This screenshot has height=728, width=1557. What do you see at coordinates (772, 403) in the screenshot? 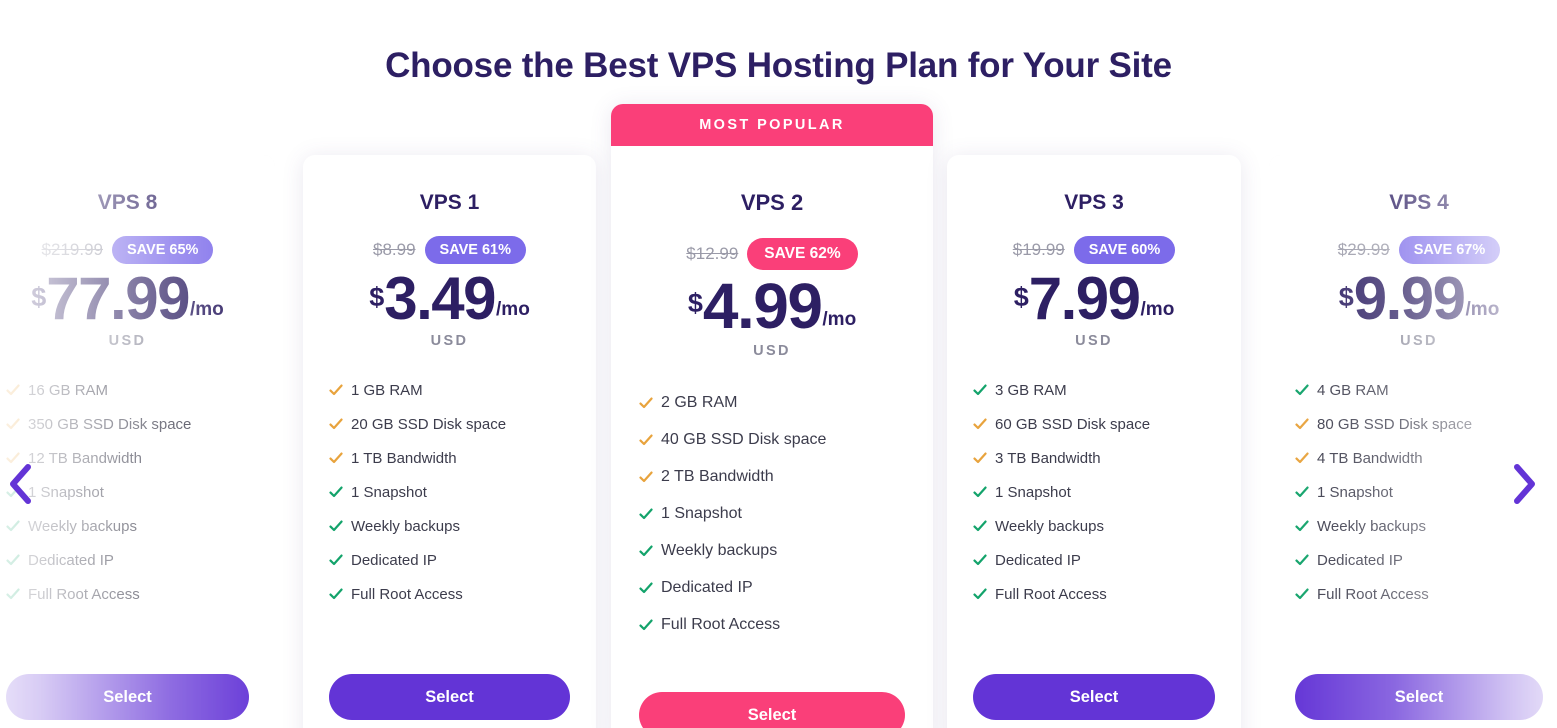
I see `feature-item: 2 GB RAM` at bounding box center [772, 403].